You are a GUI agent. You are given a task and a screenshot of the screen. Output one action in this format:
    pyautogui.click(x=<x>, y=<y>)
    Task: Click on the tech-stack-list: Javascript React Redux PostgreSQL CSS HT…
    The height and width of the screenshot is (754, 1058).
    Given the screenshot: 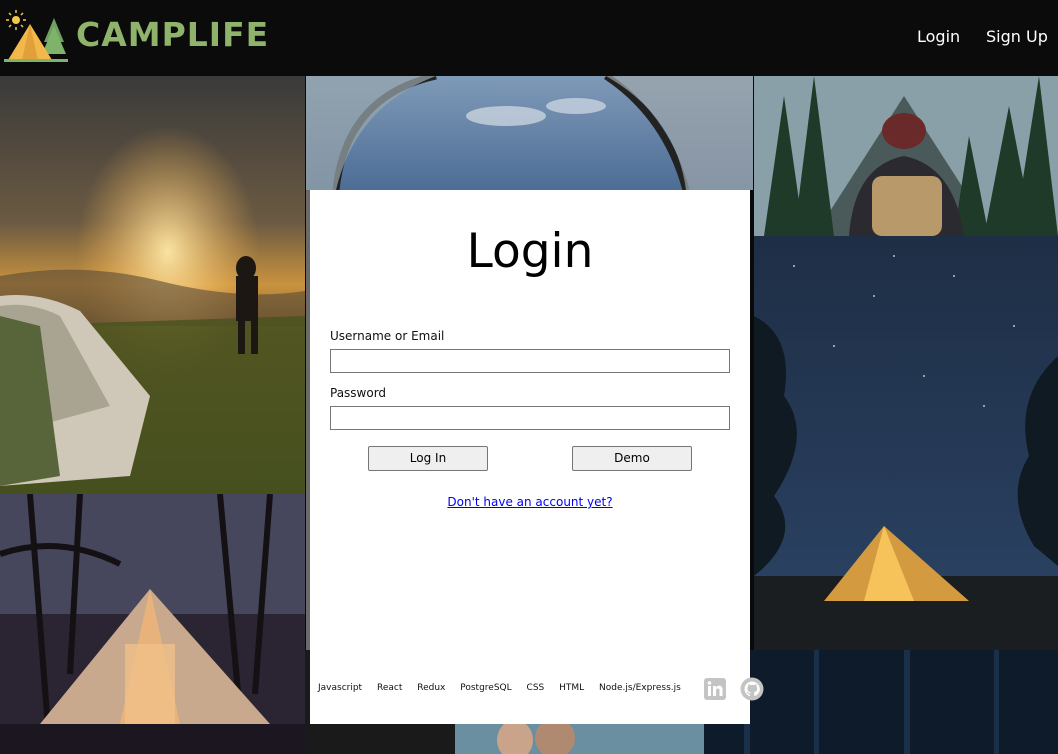 What is the action you would take?
    pyautogui.click(x=505, y=688)
    